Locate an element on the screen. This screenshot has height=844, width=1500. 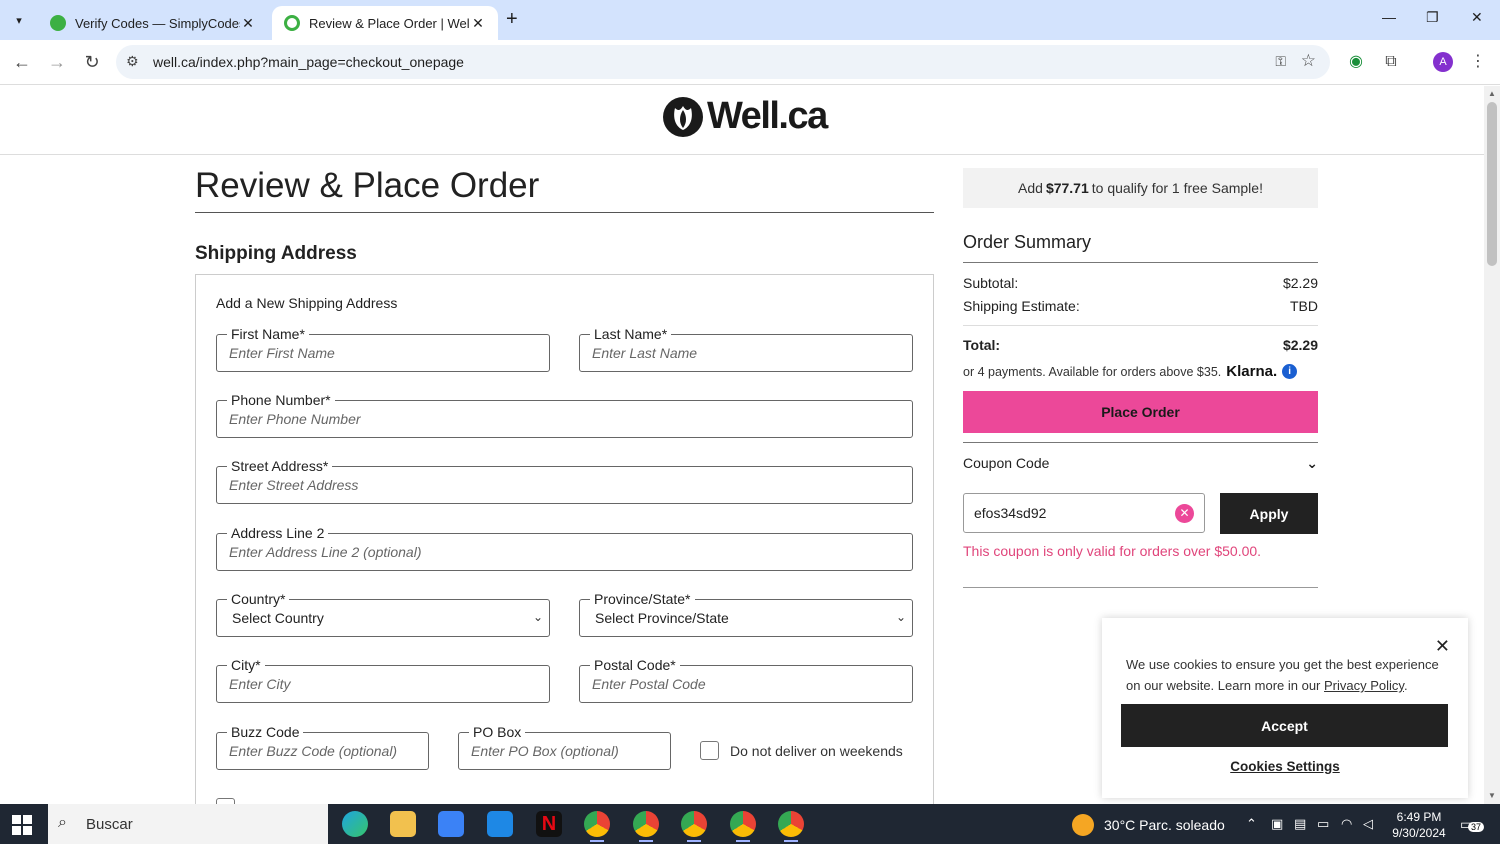
meet-now-icon: ▣ is located at coordinates (1277, 824).